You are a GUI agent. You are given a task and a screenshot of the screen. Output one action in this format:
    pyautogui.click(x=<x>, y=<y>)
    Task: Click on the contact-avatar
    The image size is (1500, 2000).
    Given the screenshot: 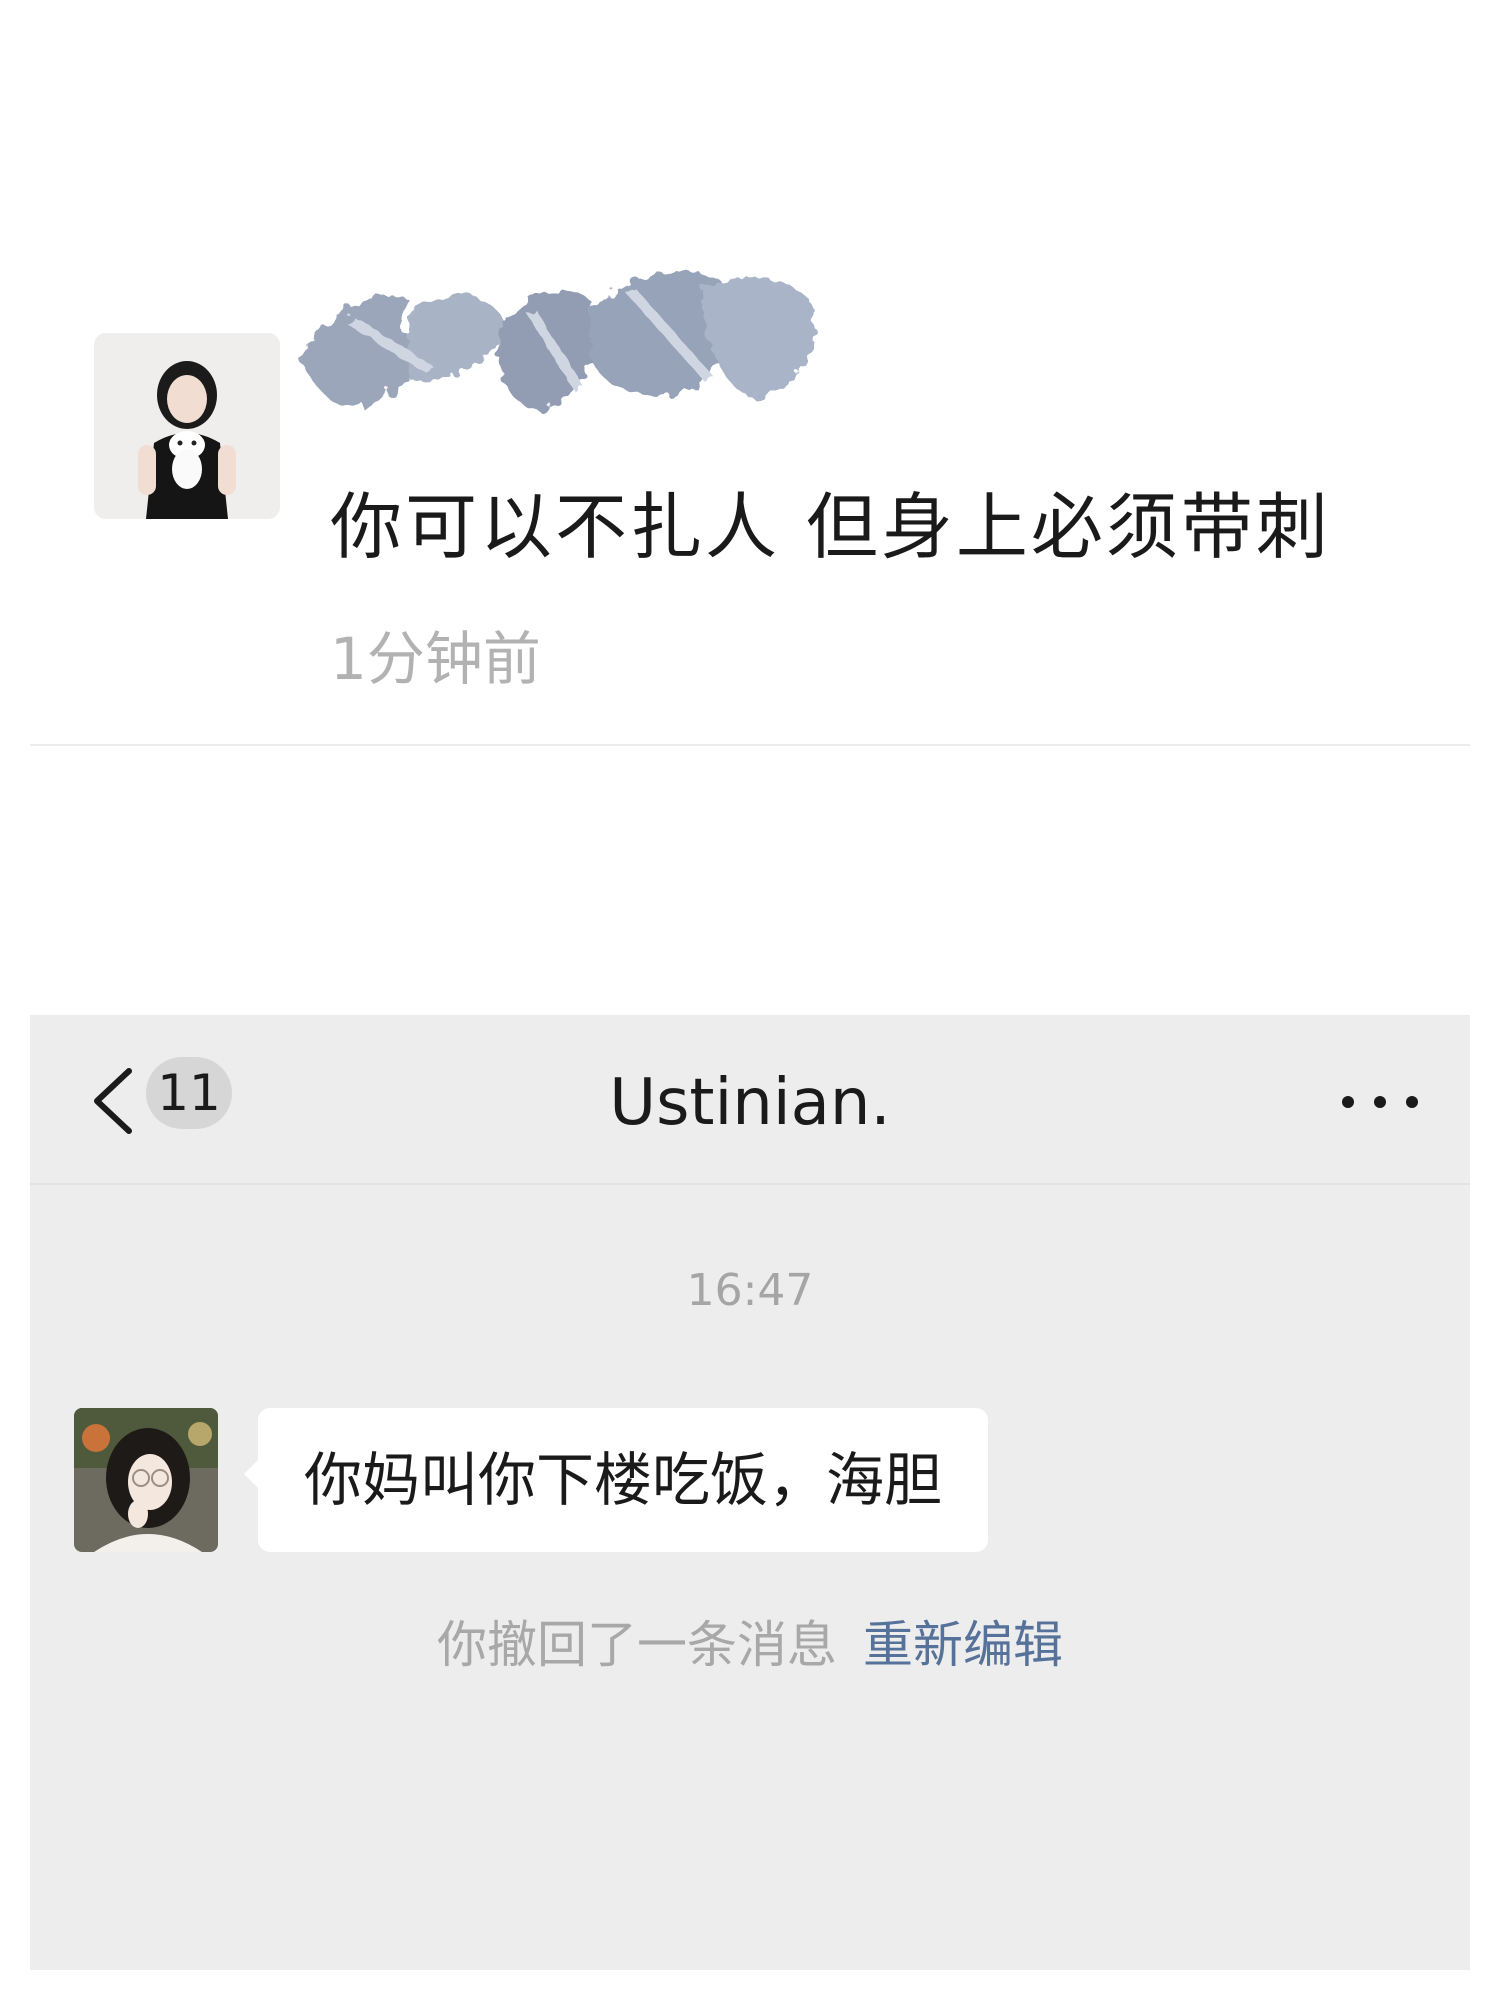 What is the action you would take?
    pyautogui.click(x=146, y=1480)
    